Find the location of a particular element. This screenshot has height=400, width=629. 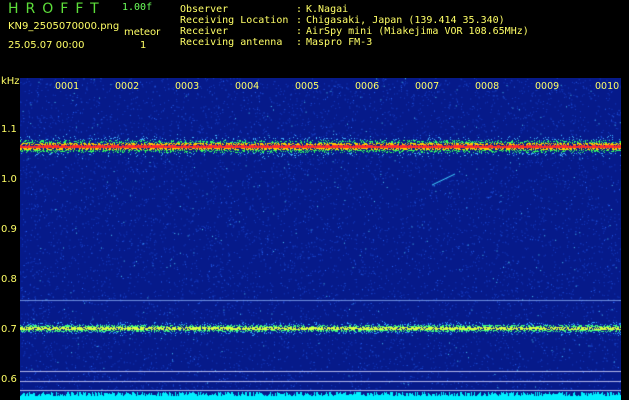

info-key-location: Receiving Location is located at coordinates (234, 20).